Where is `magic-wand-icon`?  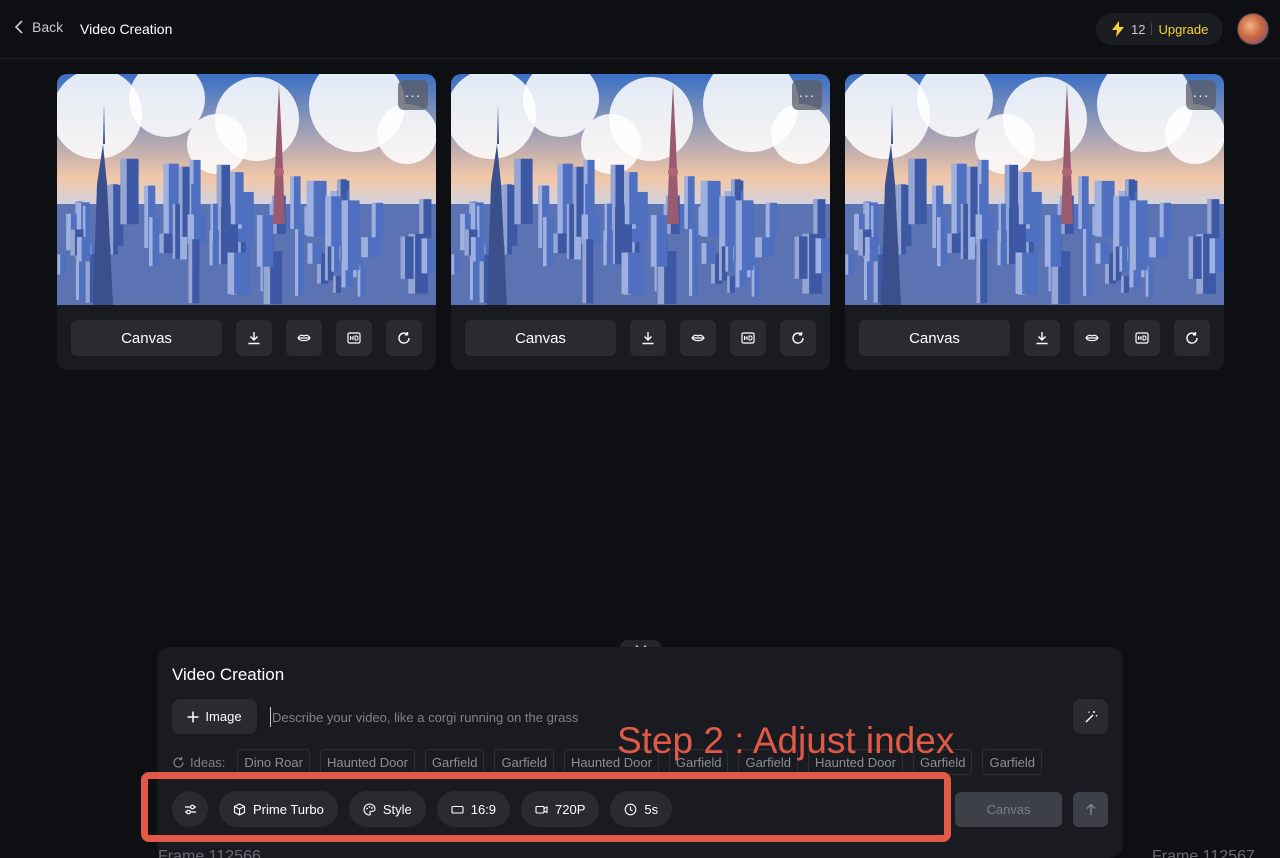 magic-wand-icon is located at coordinates (1091, 716).